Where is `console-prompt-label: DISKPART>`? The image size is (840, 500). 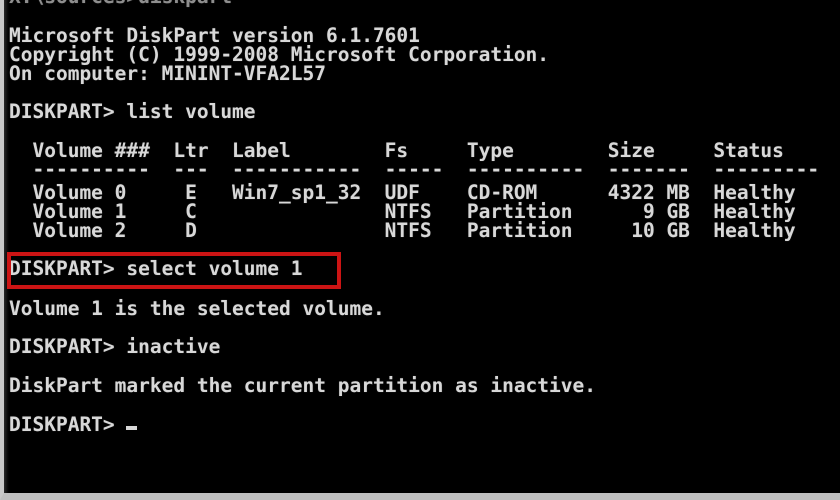
console-prompt-label: DISKPART> is located at coordinates (68, 424).